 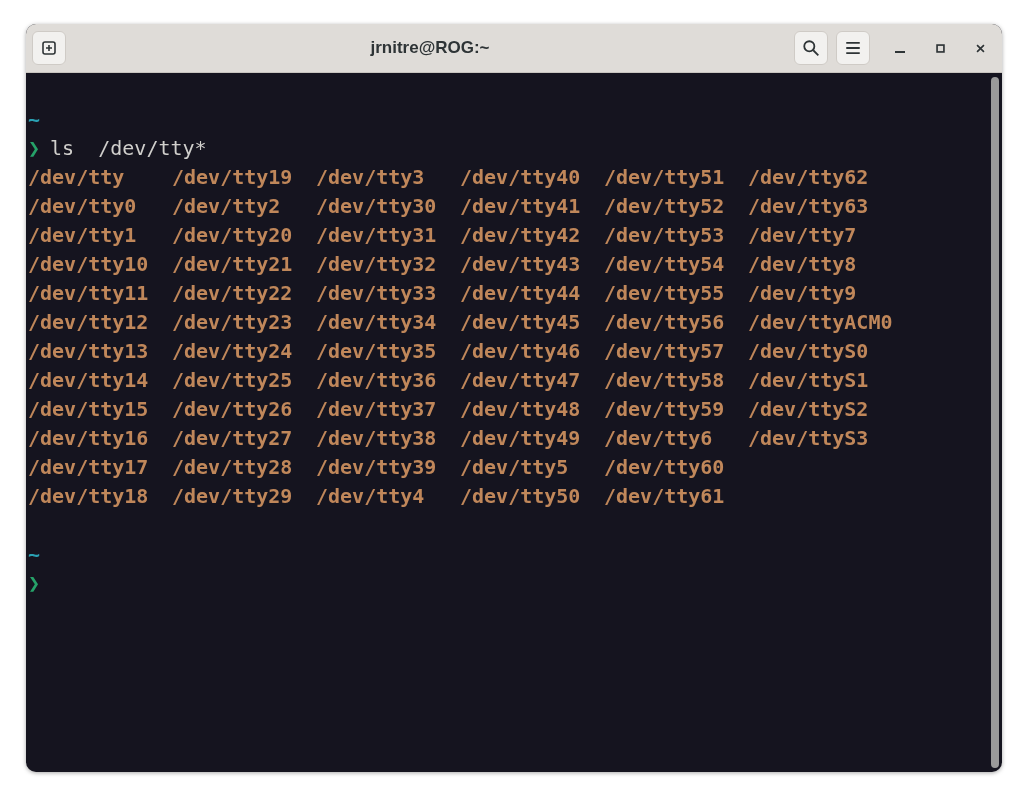 I want to click on file-name: /dev/tty52, so click(x=664, y=206).